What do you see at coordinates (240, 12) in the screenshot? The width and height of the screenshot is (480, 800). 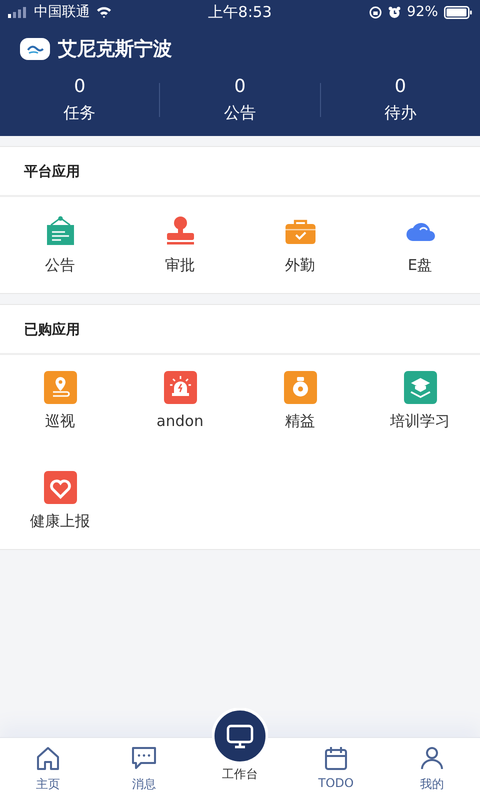 I see `status-time: 上午8:53` at bounding box center [240, 12].